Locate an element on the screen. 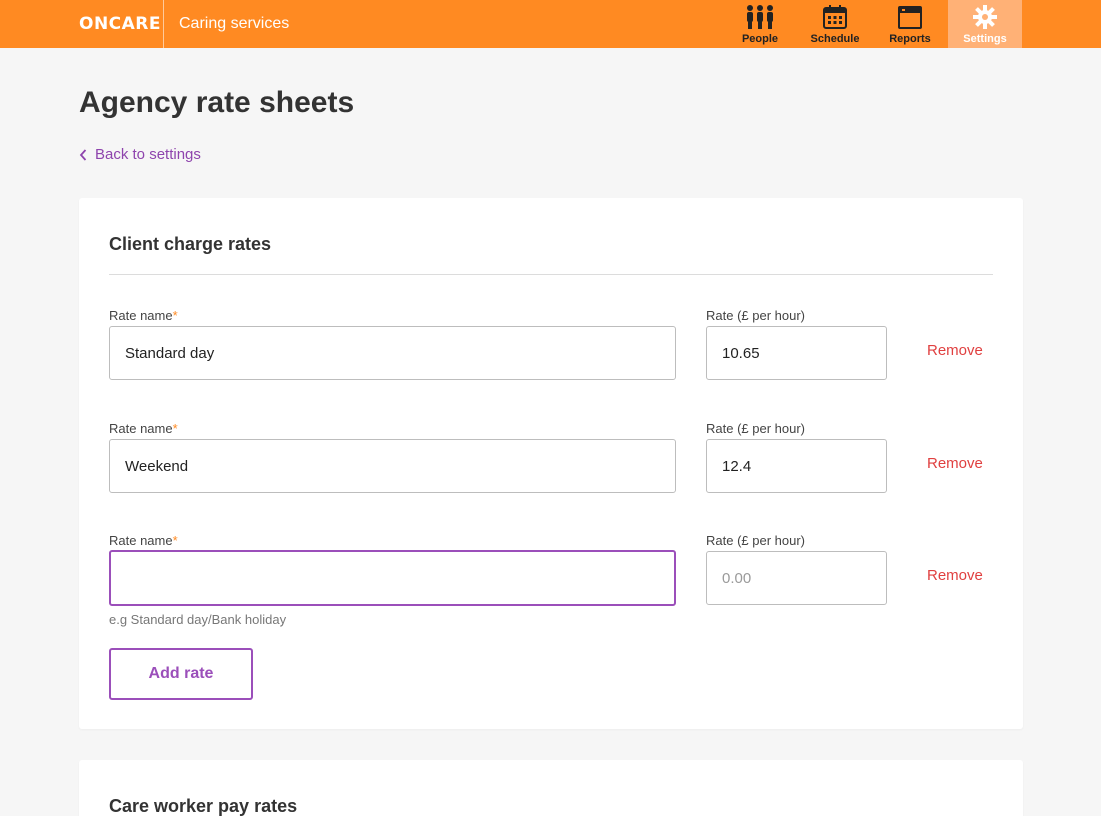  reports-icon is located at coordinates (910, 17).